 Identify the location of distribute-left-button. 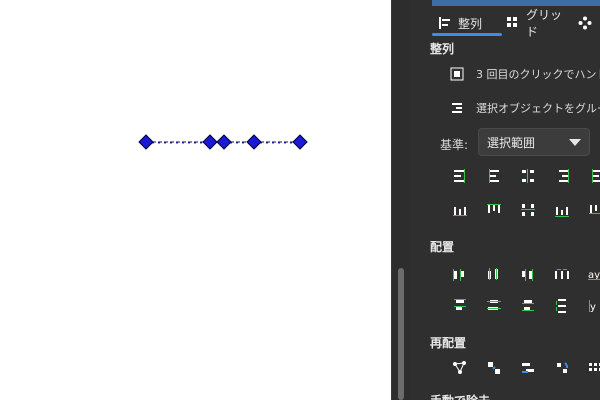
(460, 274).